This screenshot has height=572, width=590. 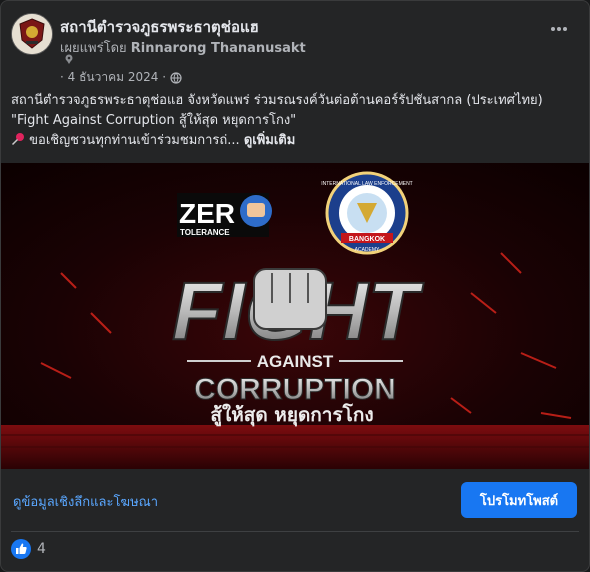 What do you see at coordinates (295, 389) in the screenshot?
I see `corruption-text: CORRUPTION` at bounding box center [295, 389].